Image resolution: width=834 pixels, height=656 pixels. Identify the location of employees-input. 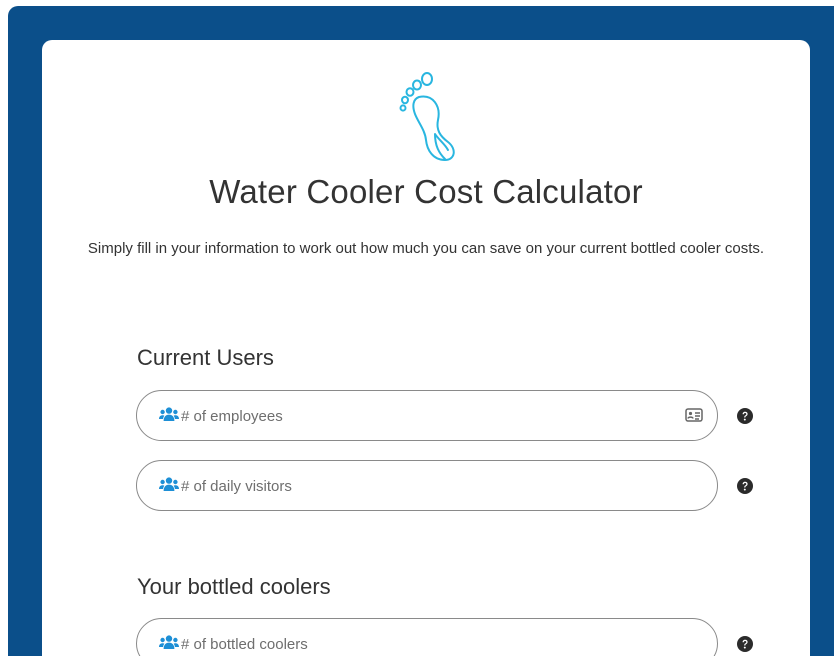
(421, 416).